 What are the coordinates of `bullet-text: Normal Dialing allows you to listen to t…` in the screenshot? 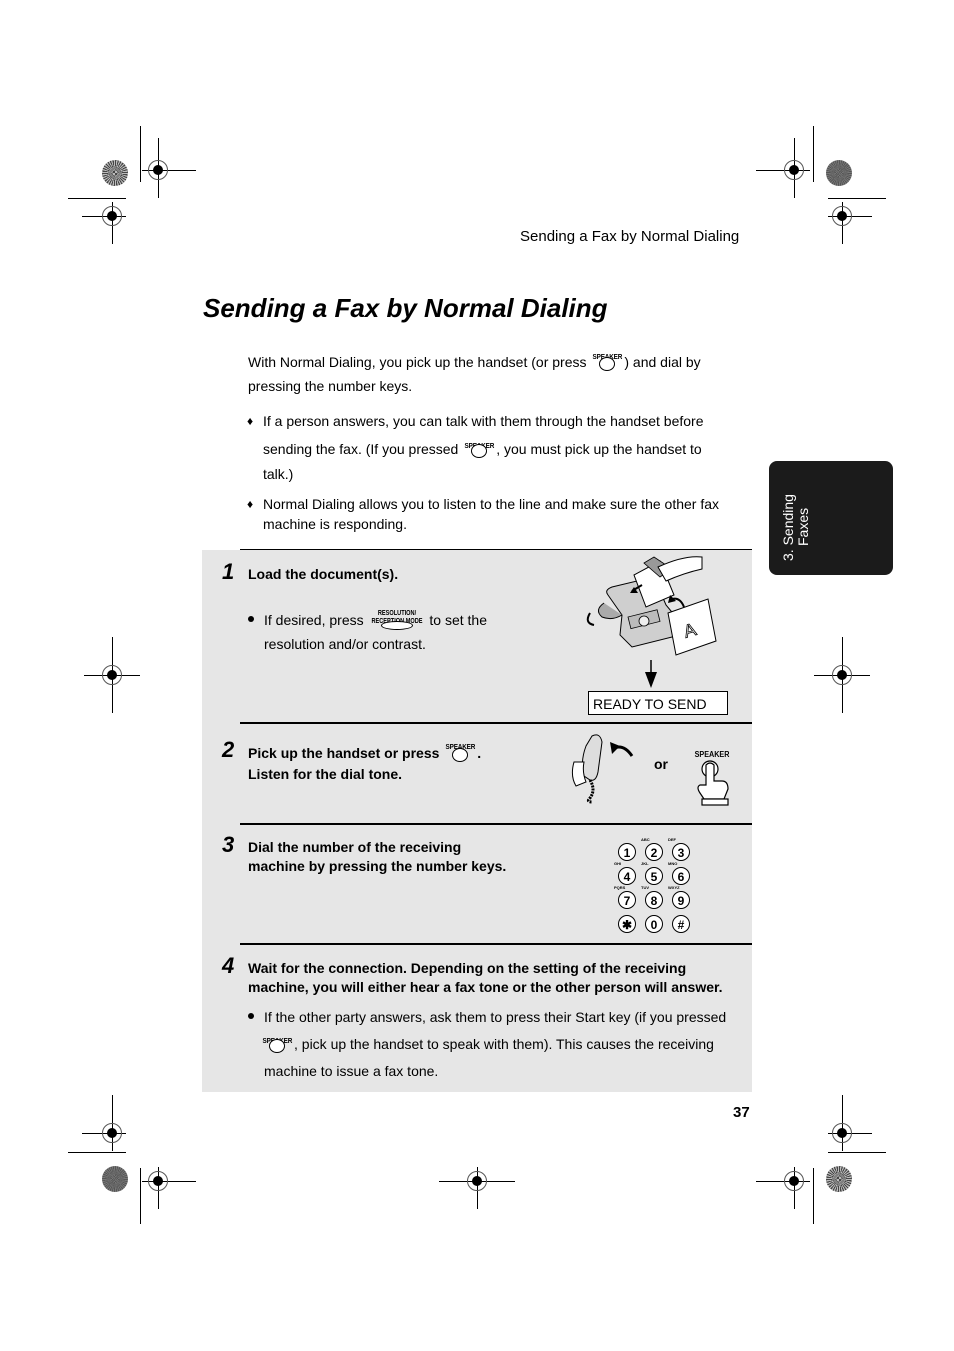 It's located at (491, 504).